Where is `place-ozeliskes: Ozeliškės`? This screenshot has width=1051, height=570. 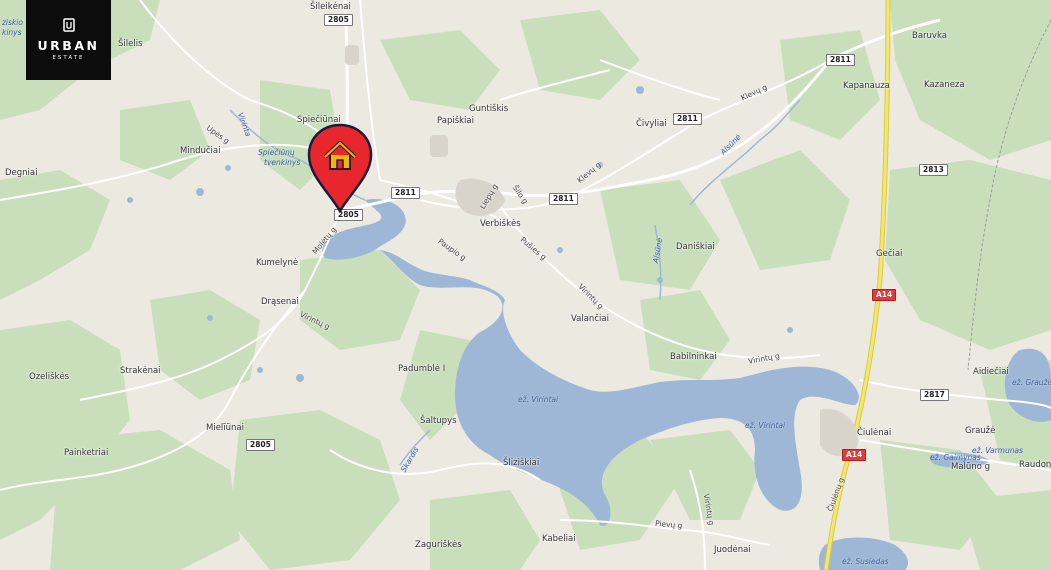
place-ozeliskes: Ozeliškės is located at coordinates (49, 377).